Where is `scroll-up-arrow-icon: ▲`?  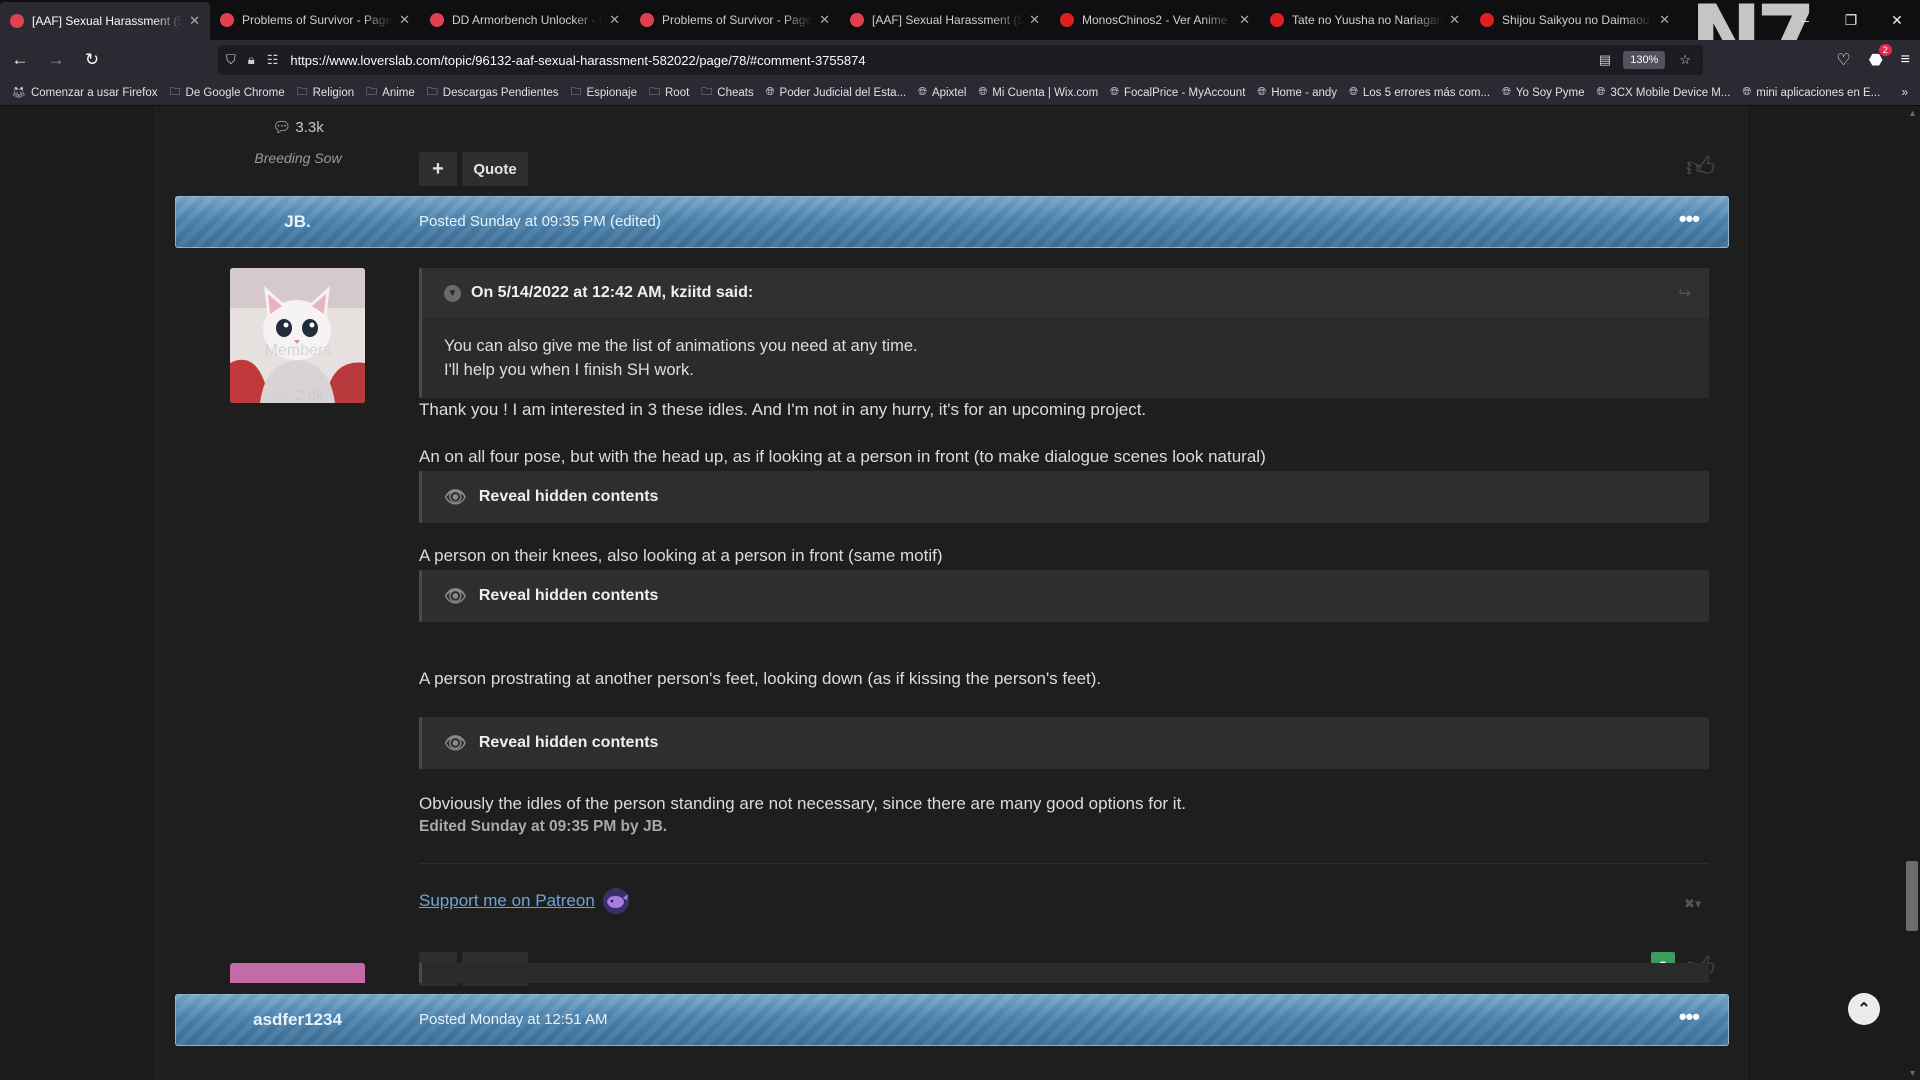
scroll-up-arrow-icon: ▲ is located at coordinates (1912, 113).